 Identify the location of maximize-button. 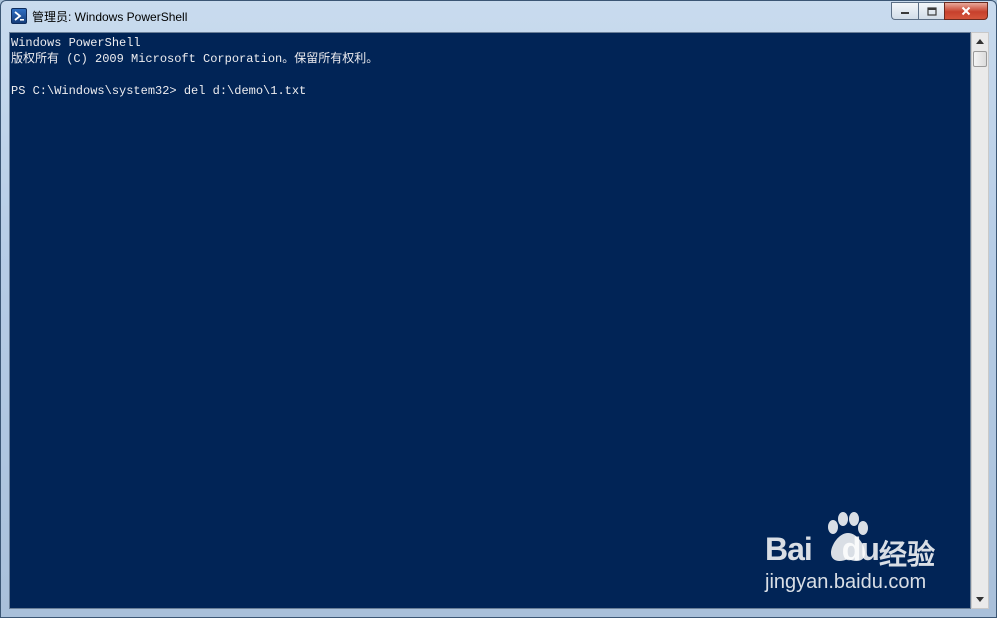
(931, 11).